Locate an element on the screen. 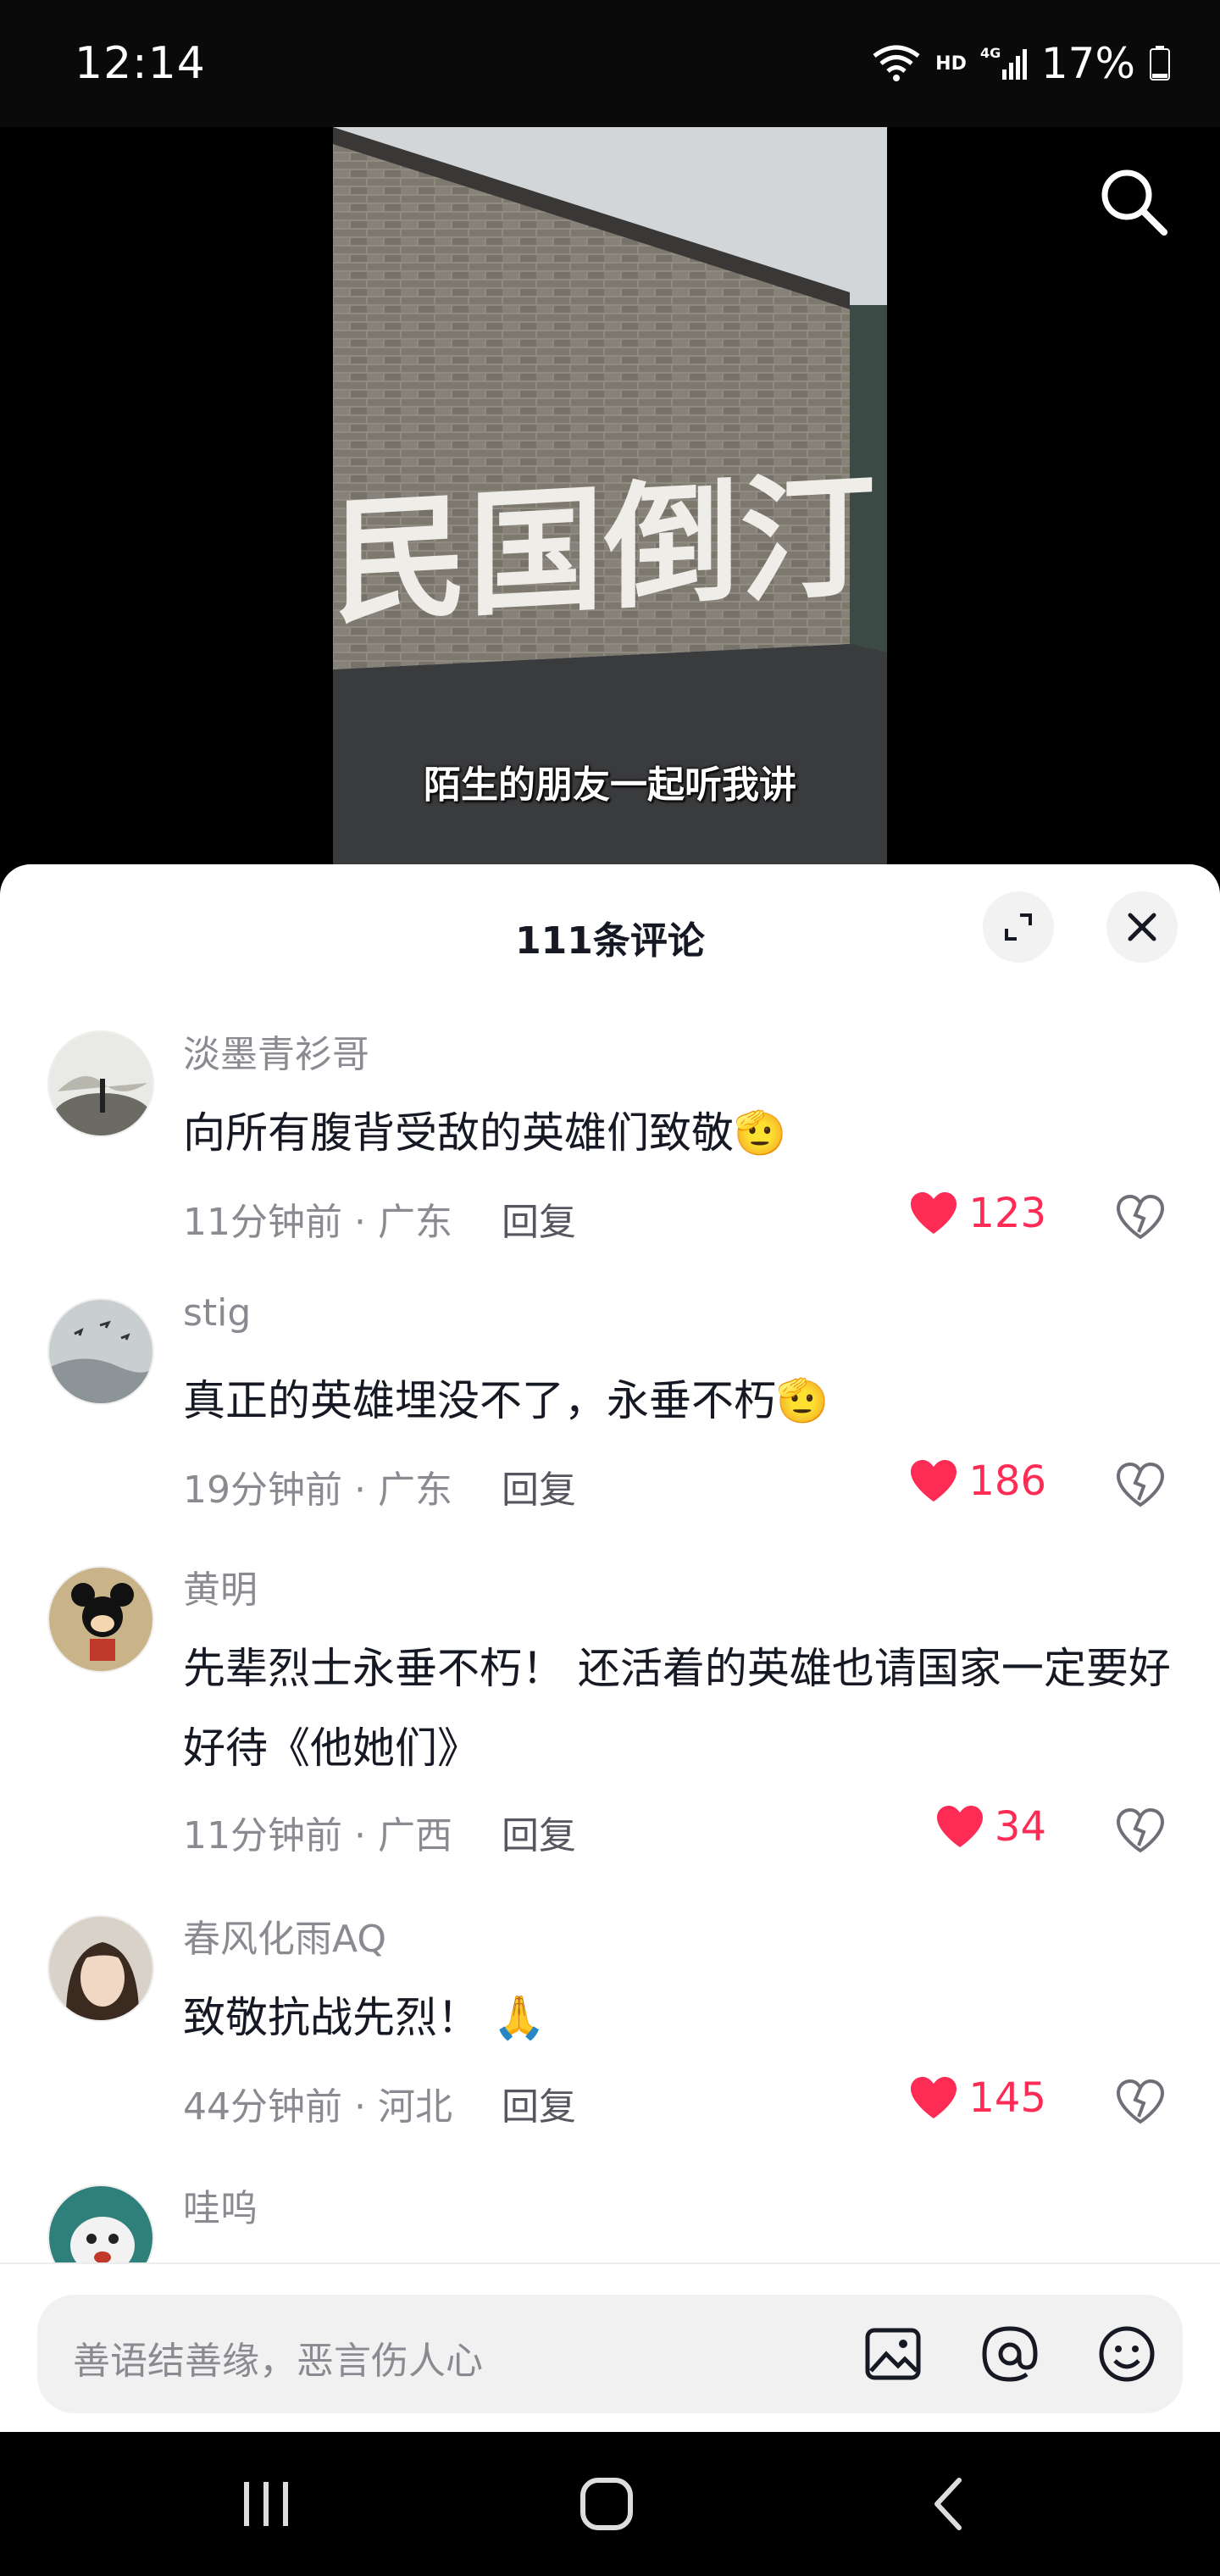 Image resolution: width=1220 pixels, height=2576 pixels. svg-text: 4G is located at coordinates (990, 53).